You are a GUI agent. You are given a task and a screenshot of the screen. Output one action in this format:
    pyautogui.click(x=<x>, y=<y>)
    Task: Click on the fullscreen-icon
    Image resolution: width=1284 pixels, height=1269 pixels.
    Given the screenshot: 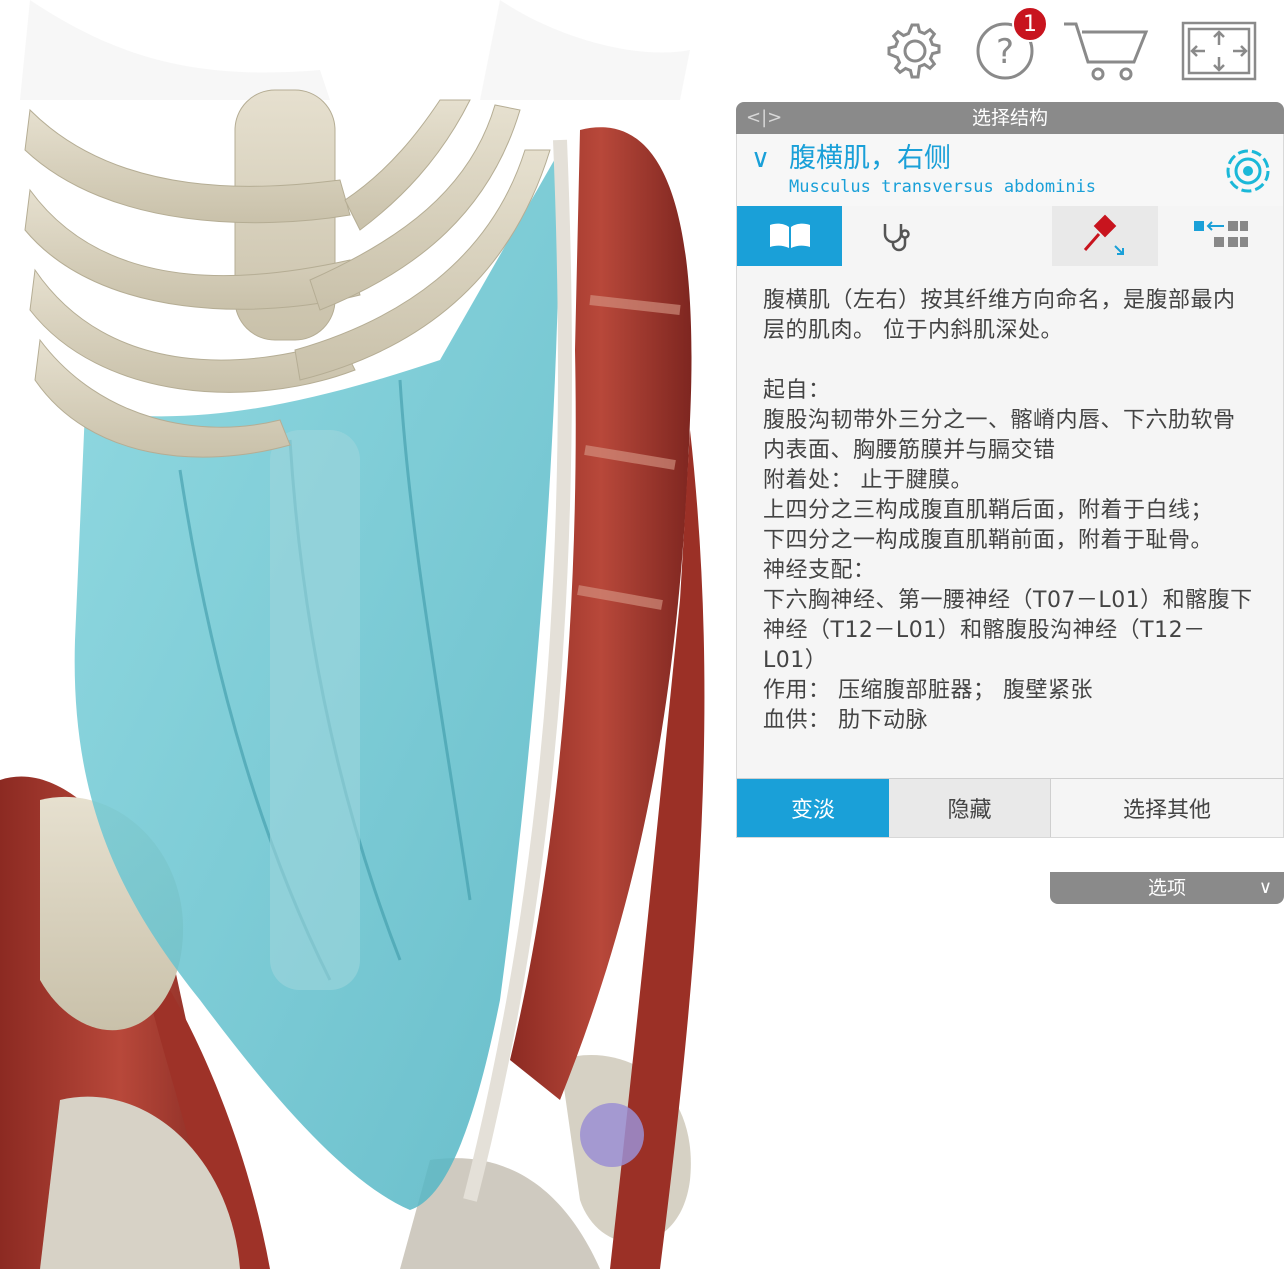 What is the action you would take?
    pyautogui.click(x=1219, y=51)
    